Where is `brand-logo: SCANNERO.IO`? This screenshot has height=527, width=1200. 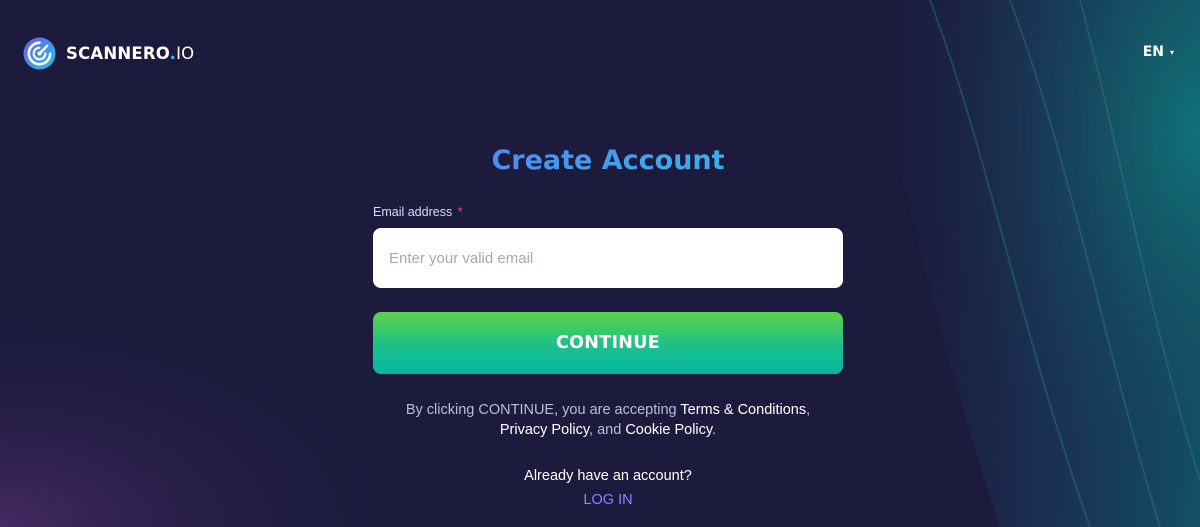 brand-logo: SCANNERO.IO is located at coordinates (108, 53).